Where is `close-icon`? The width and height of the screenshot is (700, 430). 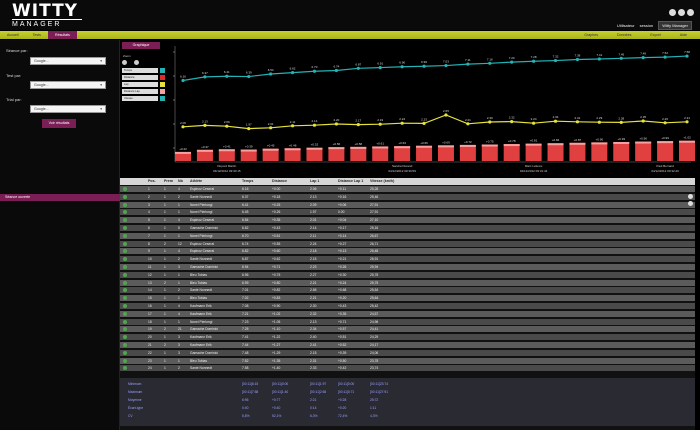
close-icon is located at coordinates (690, 12).